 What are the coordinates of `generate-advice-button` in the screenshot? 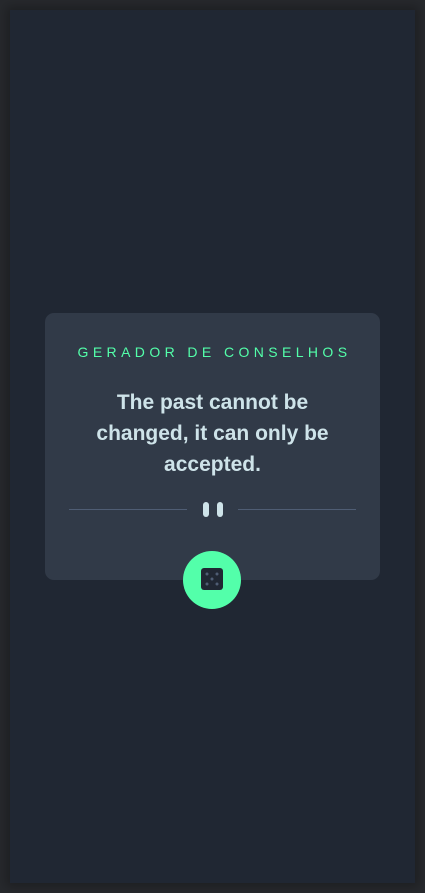 It's located at (212, 580).